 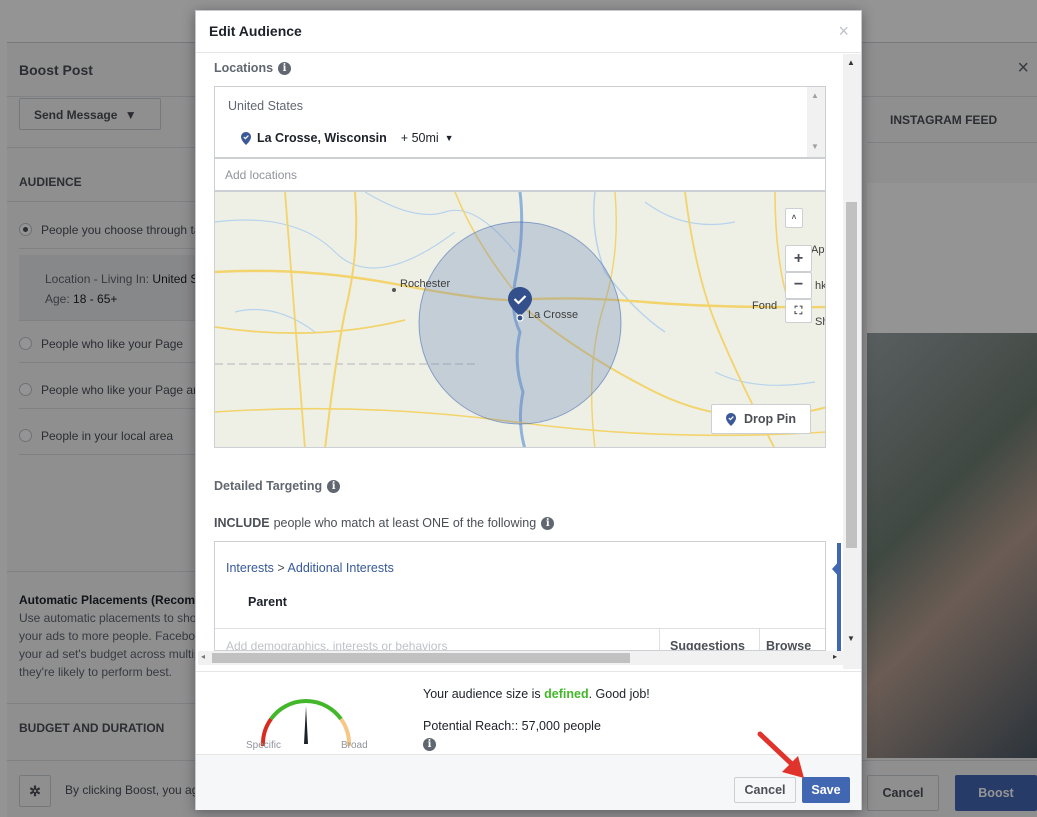 What do you see at coordinates (619, 694) in the screenshot?
I see `audience-size-suffix: . Good job!` at bounding box center [619, 694].